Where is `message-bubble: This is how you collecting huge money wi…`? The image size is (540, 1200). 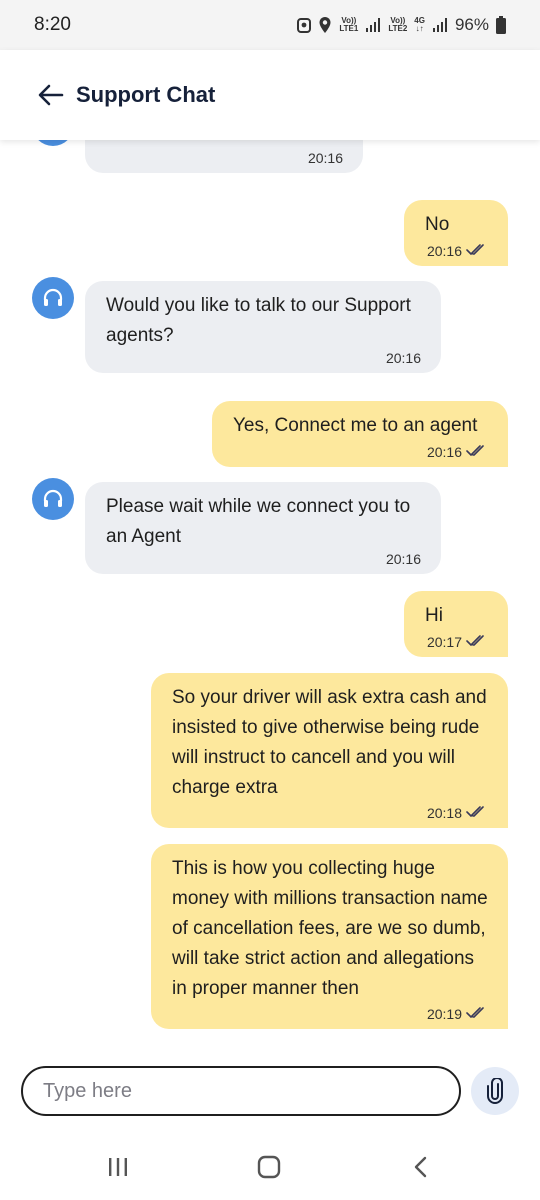
message-bubble: This is how you collecting huge money wi… is located at coordinates (329, 936).